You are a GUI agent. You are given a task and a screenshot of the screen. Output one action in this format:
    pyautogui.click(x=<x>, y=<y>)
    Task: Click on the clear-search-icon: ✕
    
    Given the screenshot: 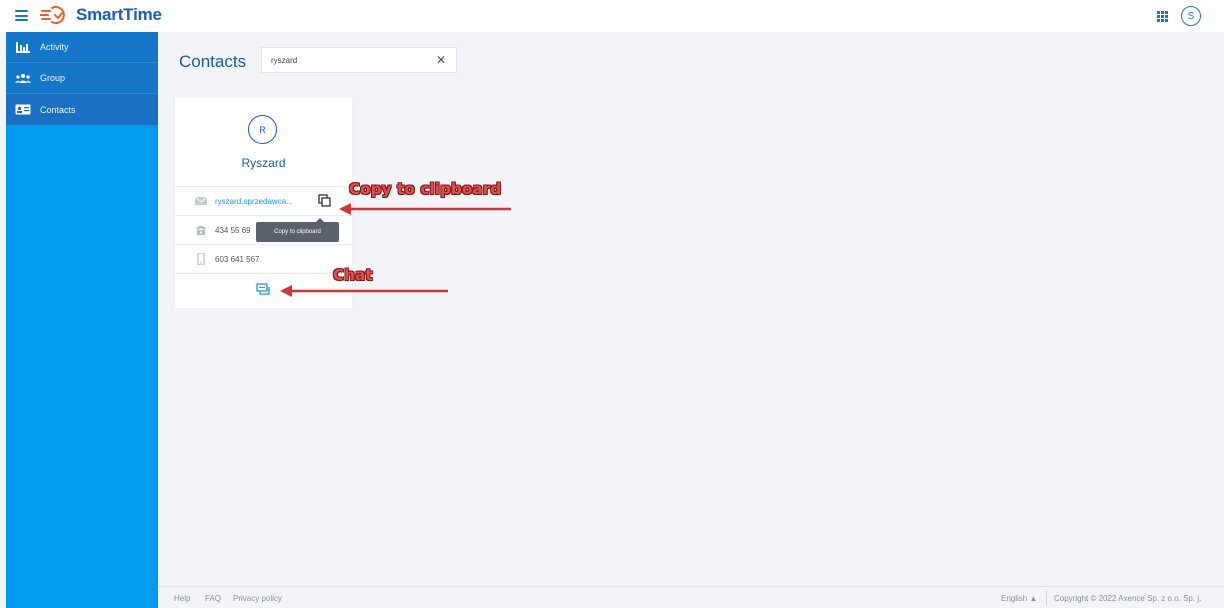 What is the action you would take?
    pyautogui.click(x=441, y=60)
    